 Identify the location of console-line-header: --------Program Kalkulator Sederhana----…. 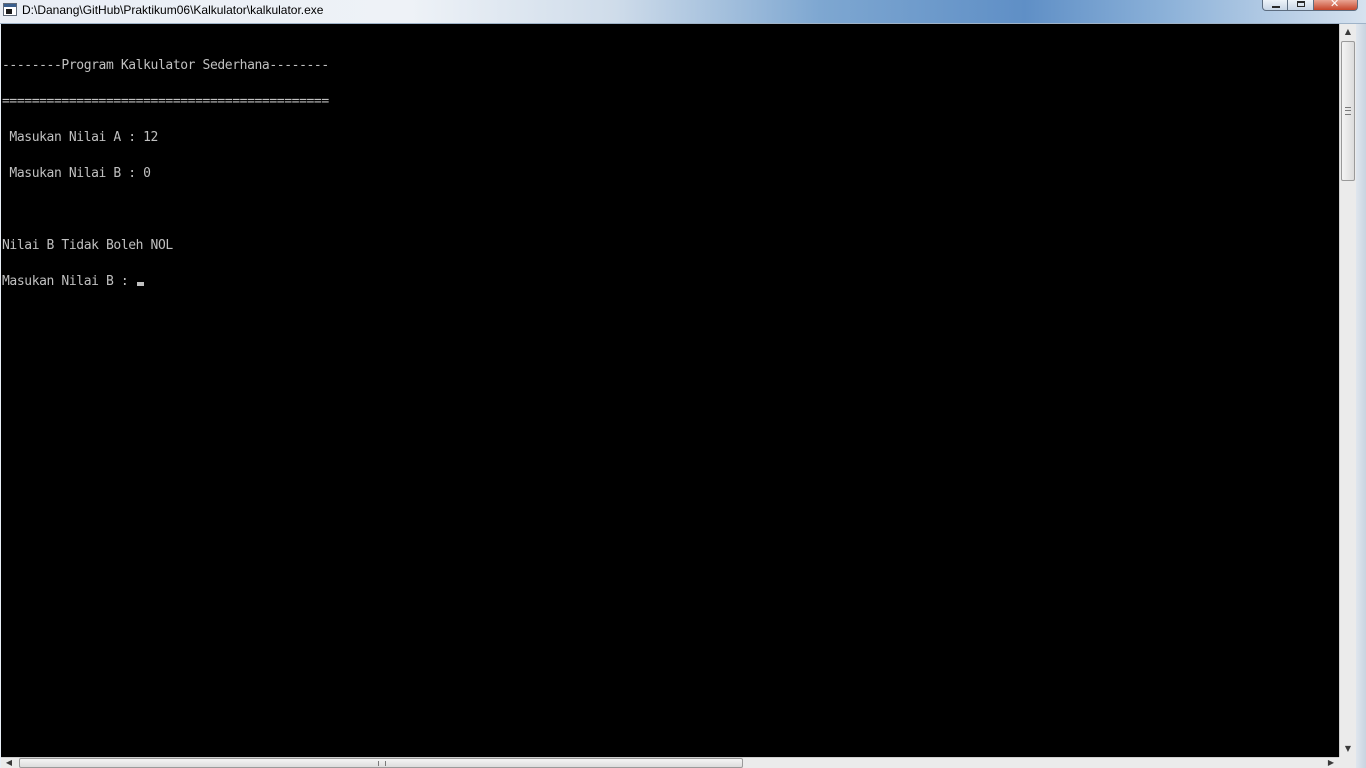
(165, 65).